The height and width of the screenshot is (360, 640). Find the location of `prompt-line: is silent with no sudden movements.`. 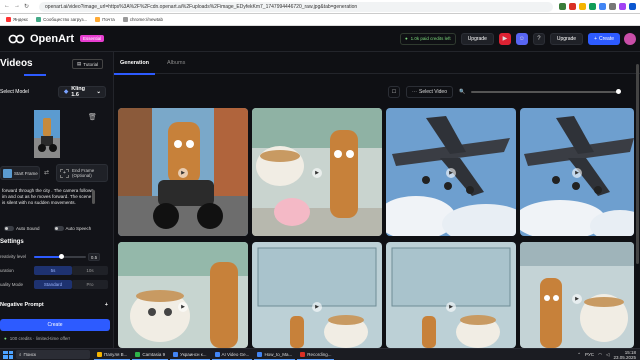

prompt-line: is silent with no sudden movements. is located at coordinates (39, 203).